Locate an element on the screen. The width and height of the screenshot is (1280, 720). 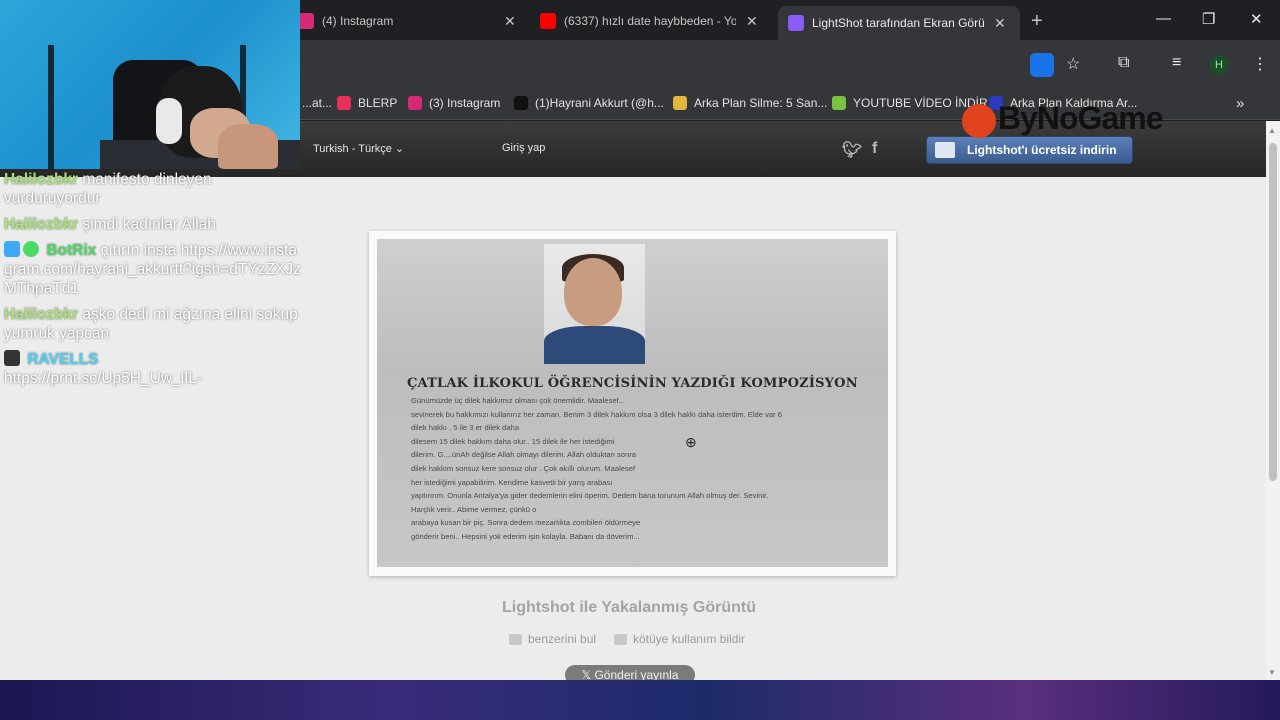
youtube-icon is located at coordinates (548, 21).